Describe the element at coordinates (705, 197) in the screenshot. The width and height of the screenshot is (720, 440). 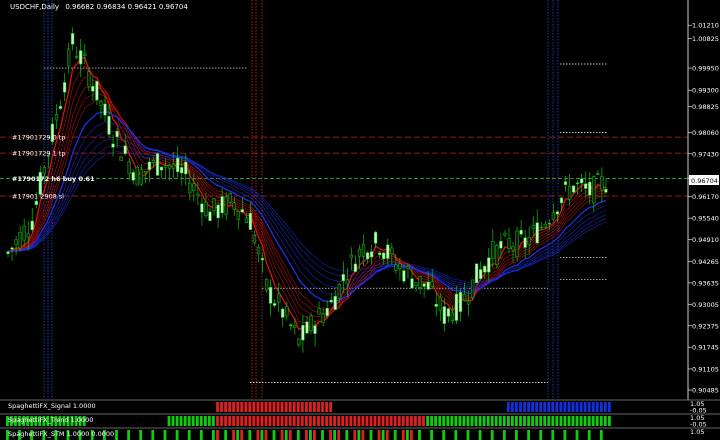
I see `price-tick-label: 0.96170` at that location.